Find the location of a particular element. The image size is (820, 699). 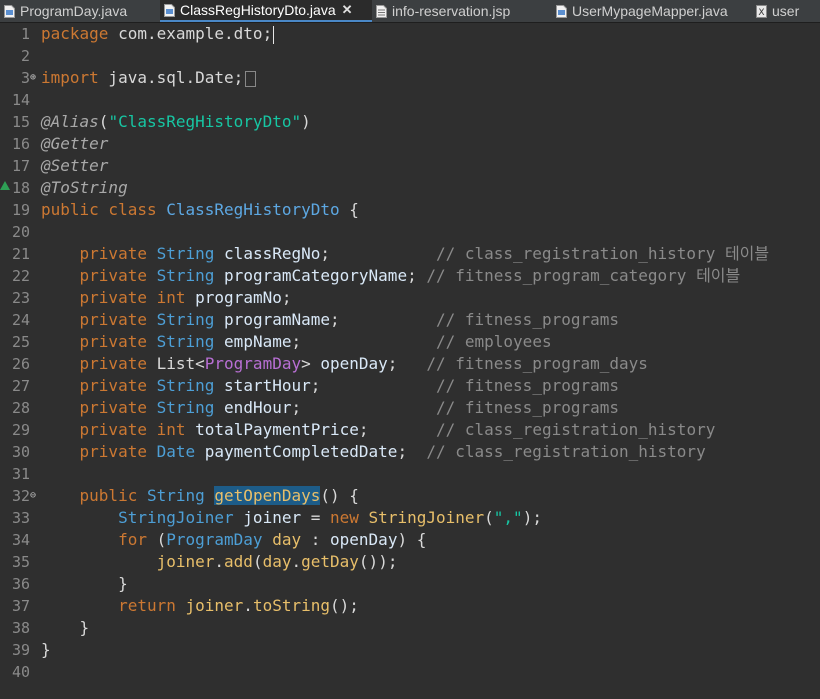

line-number: 29 is located at coordinates (20, 430).